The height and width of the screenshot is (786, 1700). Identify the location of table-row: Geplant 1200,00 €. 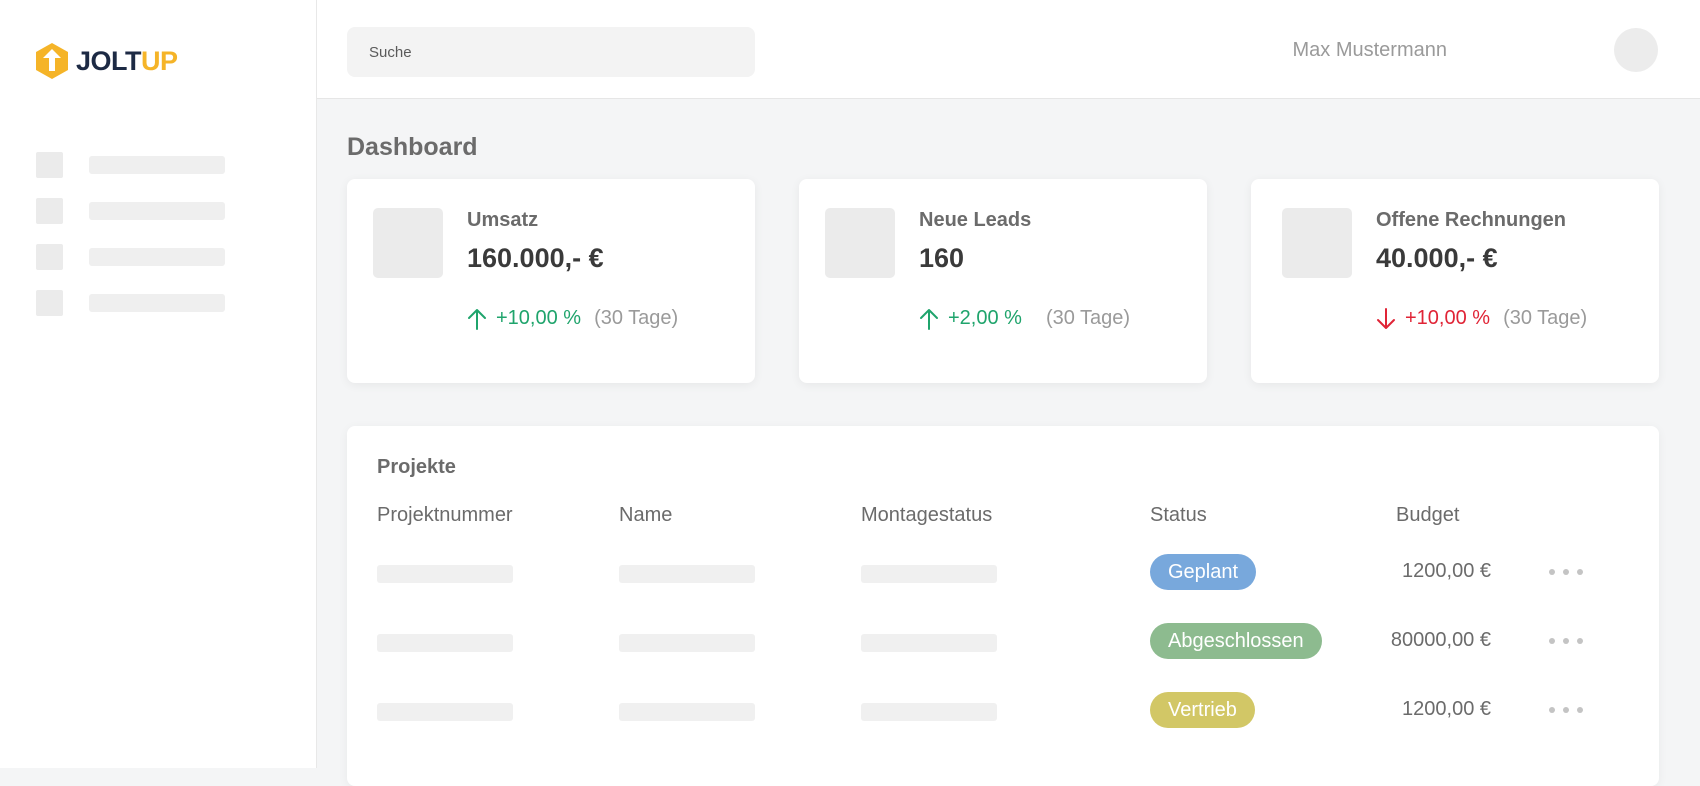
(1003, 572).